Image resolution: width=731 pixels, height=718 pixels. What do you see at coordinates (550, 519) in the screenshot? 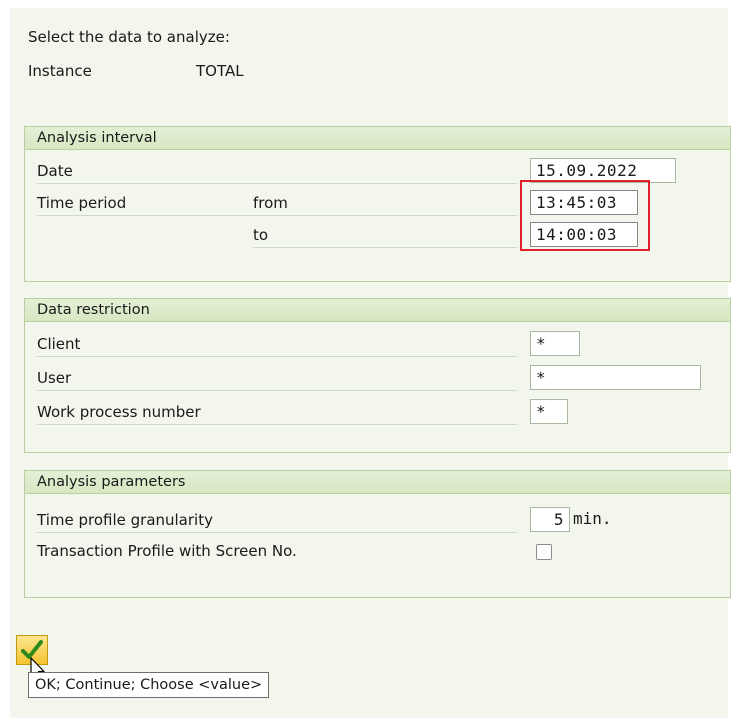
I see `granularity-field: 5` at bounding box center [550, 519].